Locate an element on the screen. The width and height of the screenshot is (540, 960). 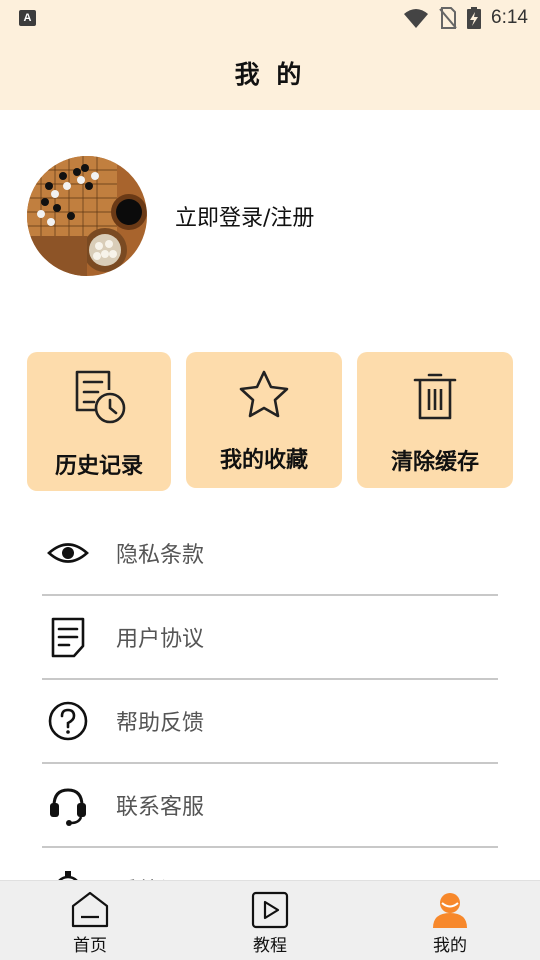
tab-mine: 我的 is located at coordinates (450, 920).